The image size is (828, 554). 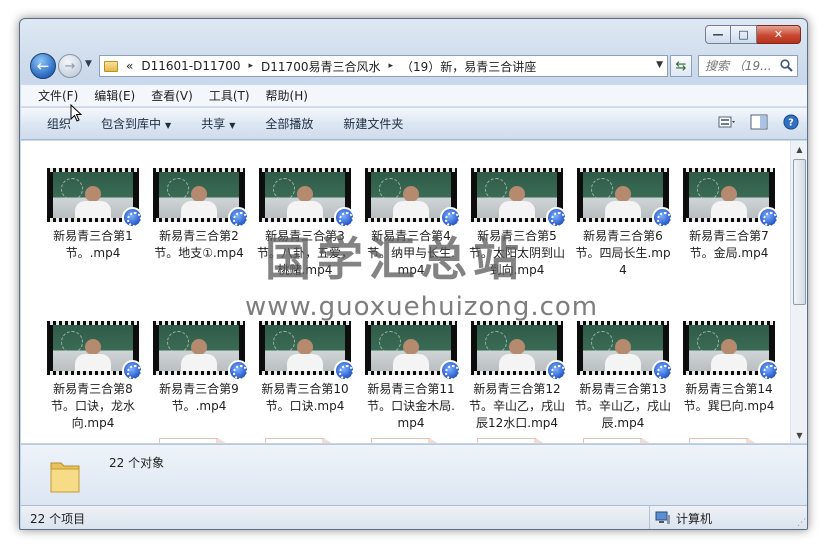 I want to click on file-name: 新易青三合第6节。四局长生.mp4, so click(x=623, y=253).